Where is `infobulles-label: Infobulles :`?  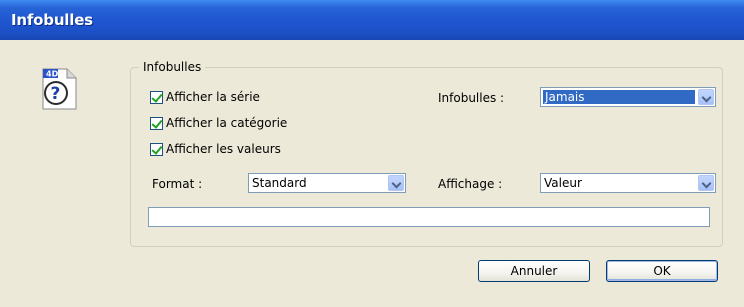
infobulles-label: Infobulles : is located at coordinates (471, 98).